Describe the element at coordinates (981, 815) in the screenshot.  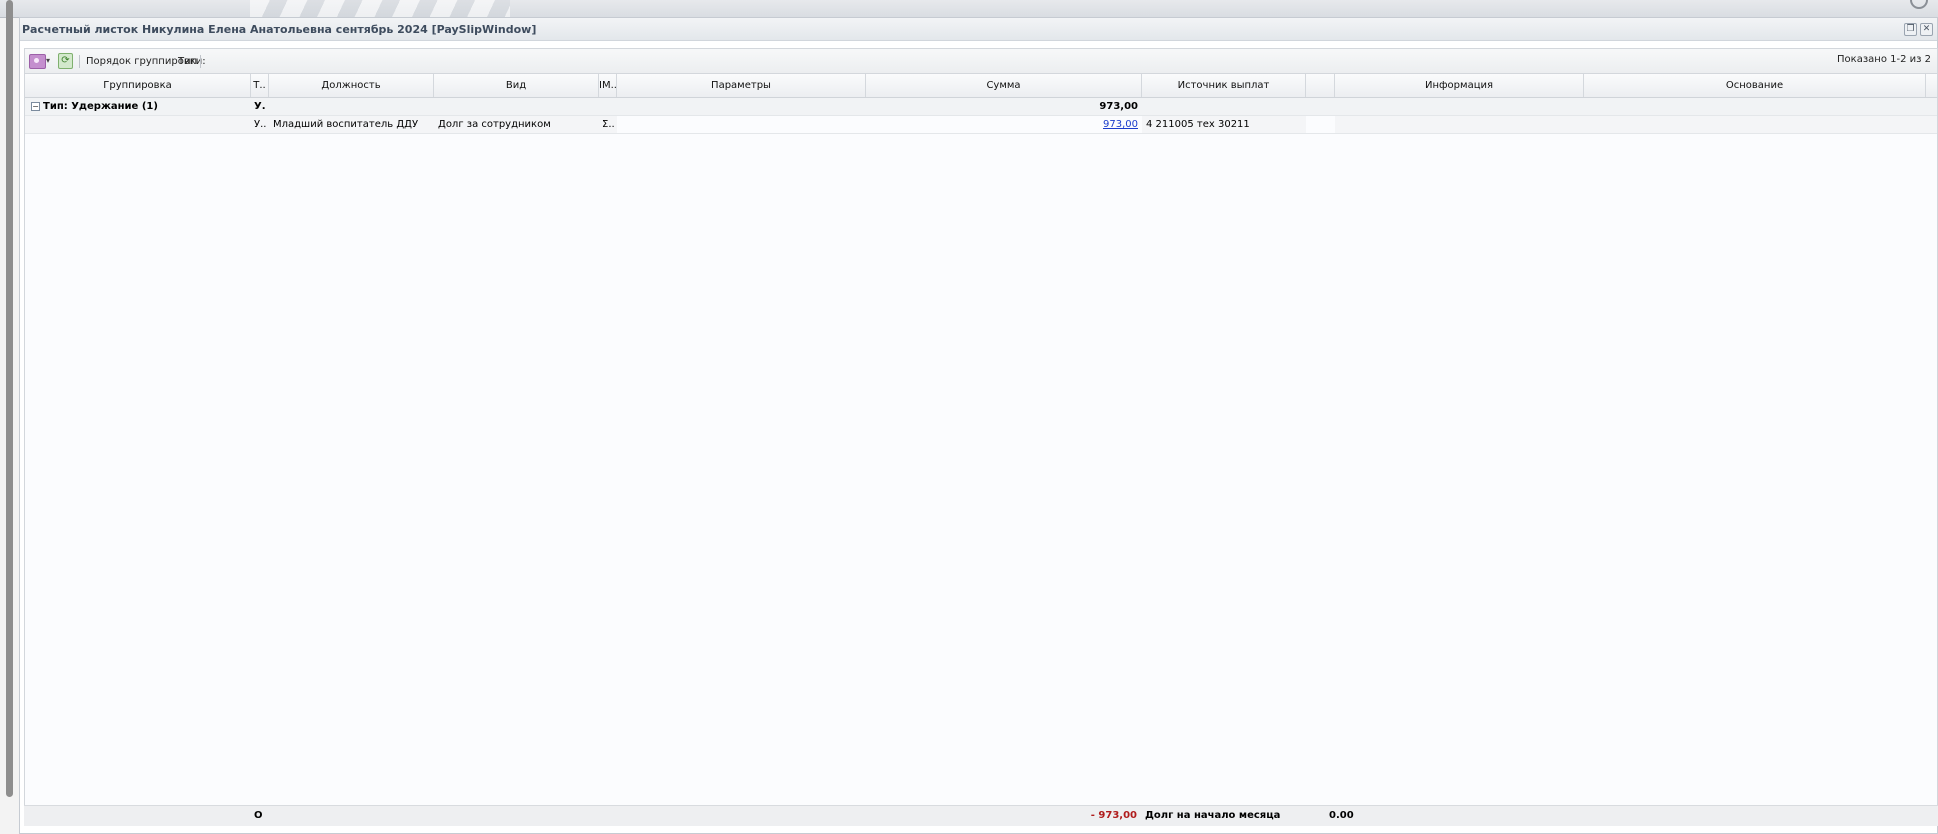
I see `grid-summary-row: О - 973,00 Долг на начало месяца 0.00` at that location.